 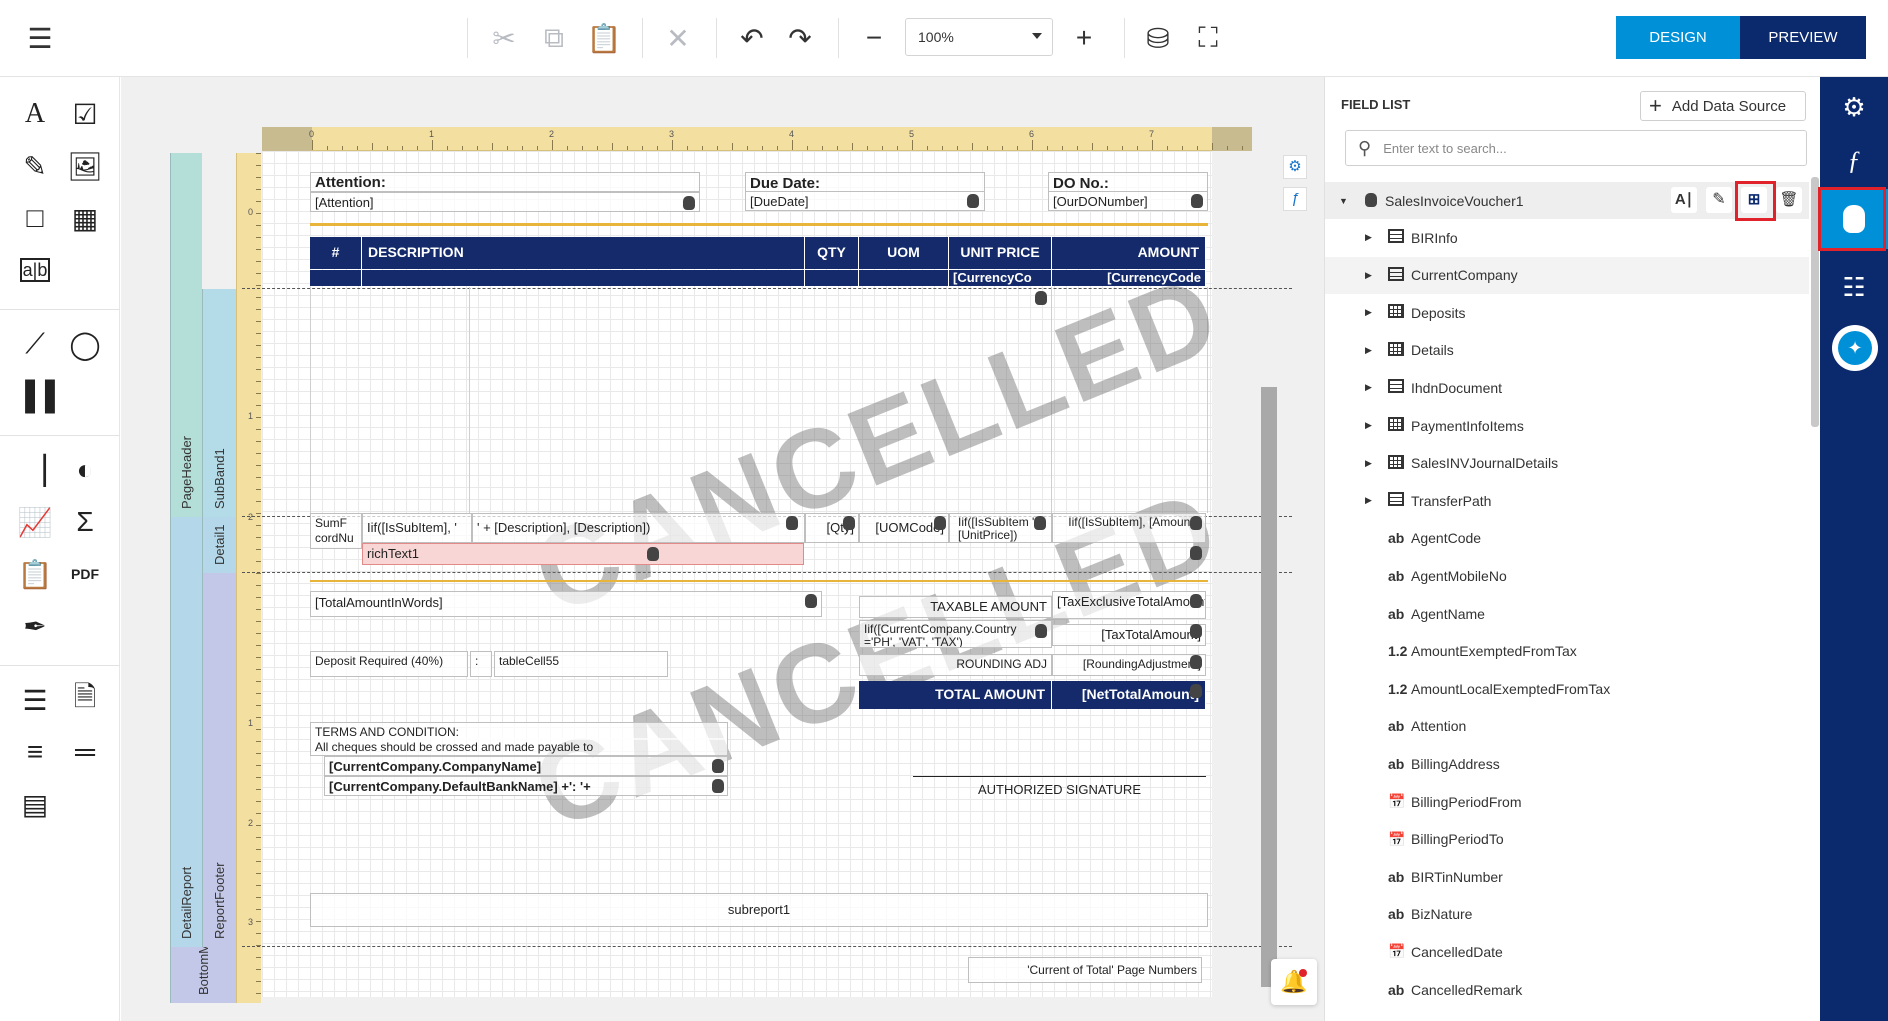 I want to click on undo-icon: ↶, so click(x=752, y=38).